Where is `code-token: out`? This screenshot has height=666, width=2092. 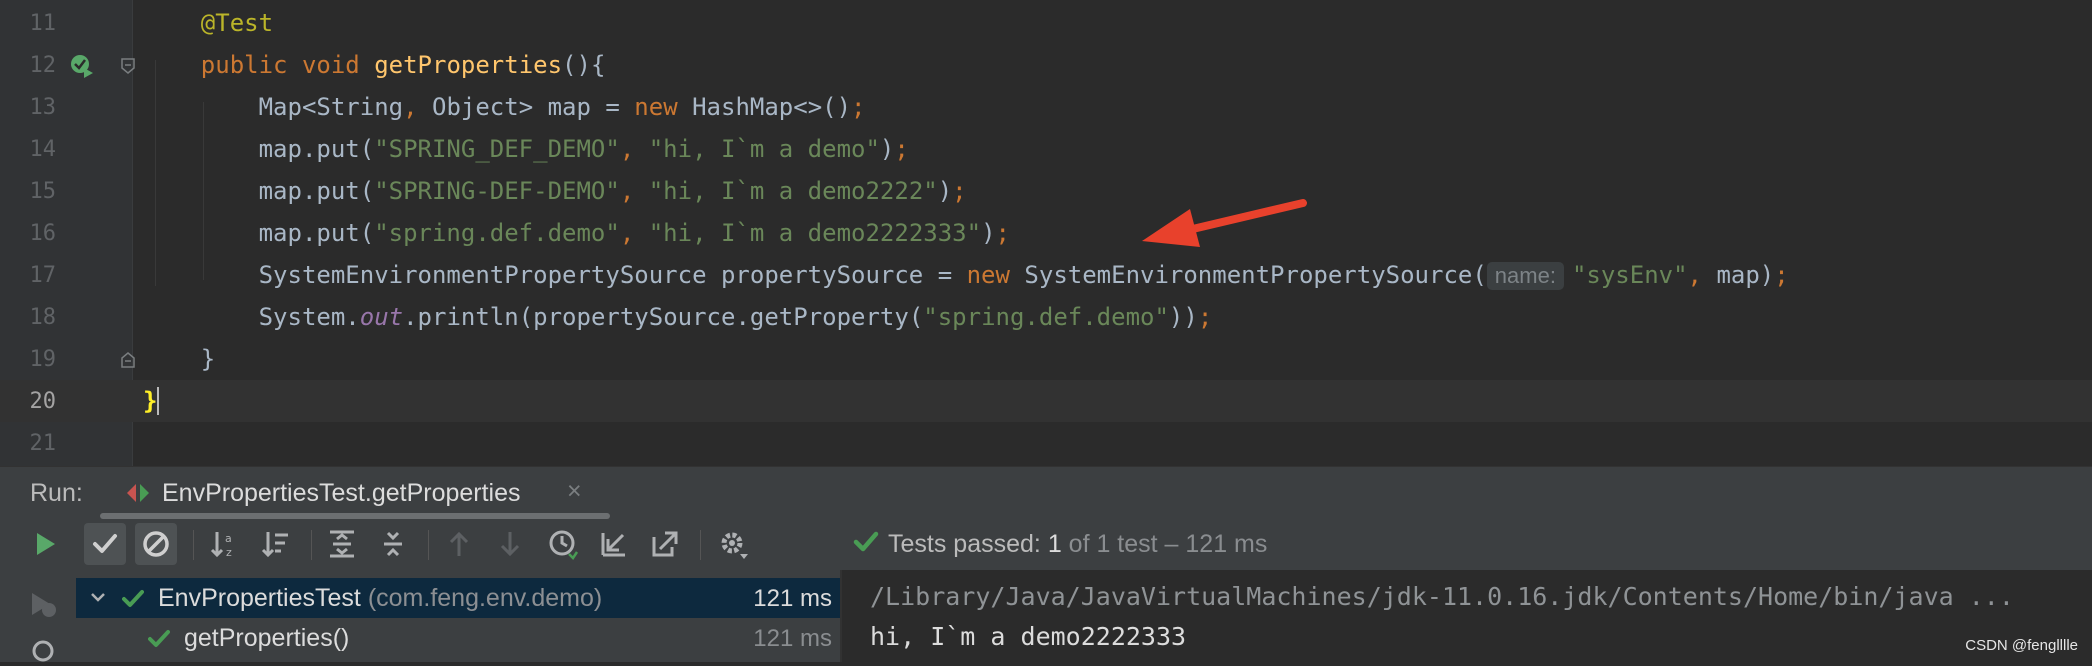
code-token: out is located at coordinates (381, 317).